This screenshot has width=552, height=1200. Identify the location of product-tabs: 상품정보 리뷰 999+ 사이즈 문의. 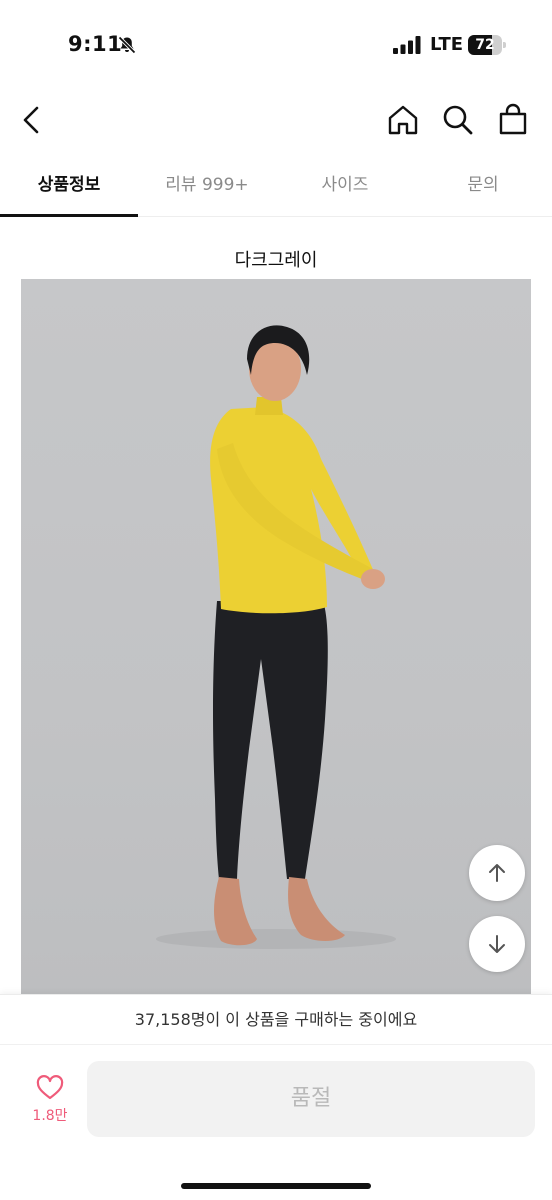
(276, 188).